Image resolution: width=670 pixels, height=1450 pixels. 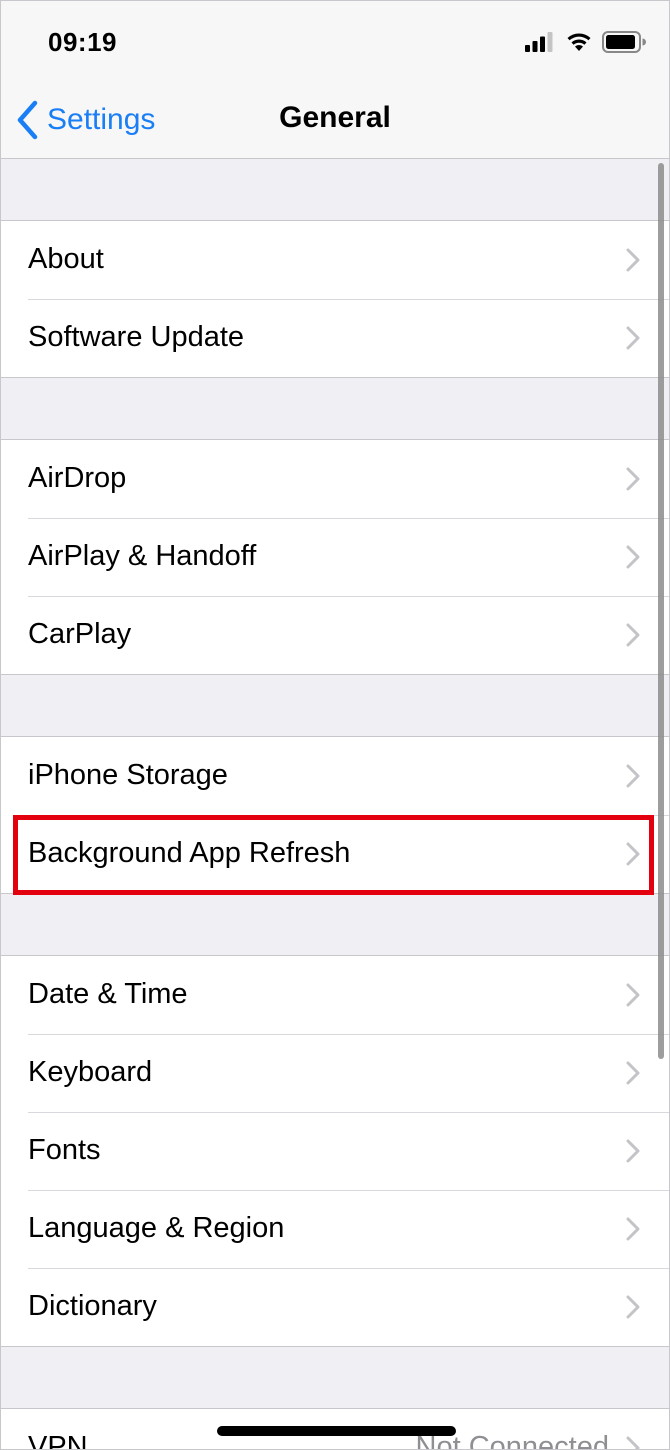 I want to click on settings-row-iphone-storage: iPhone Storage, so click(x=335, y=776).